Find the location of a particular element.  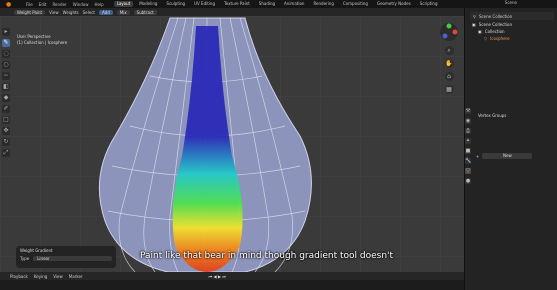

camera-view-icon: ⌂ is located at coordinates (449, 76).